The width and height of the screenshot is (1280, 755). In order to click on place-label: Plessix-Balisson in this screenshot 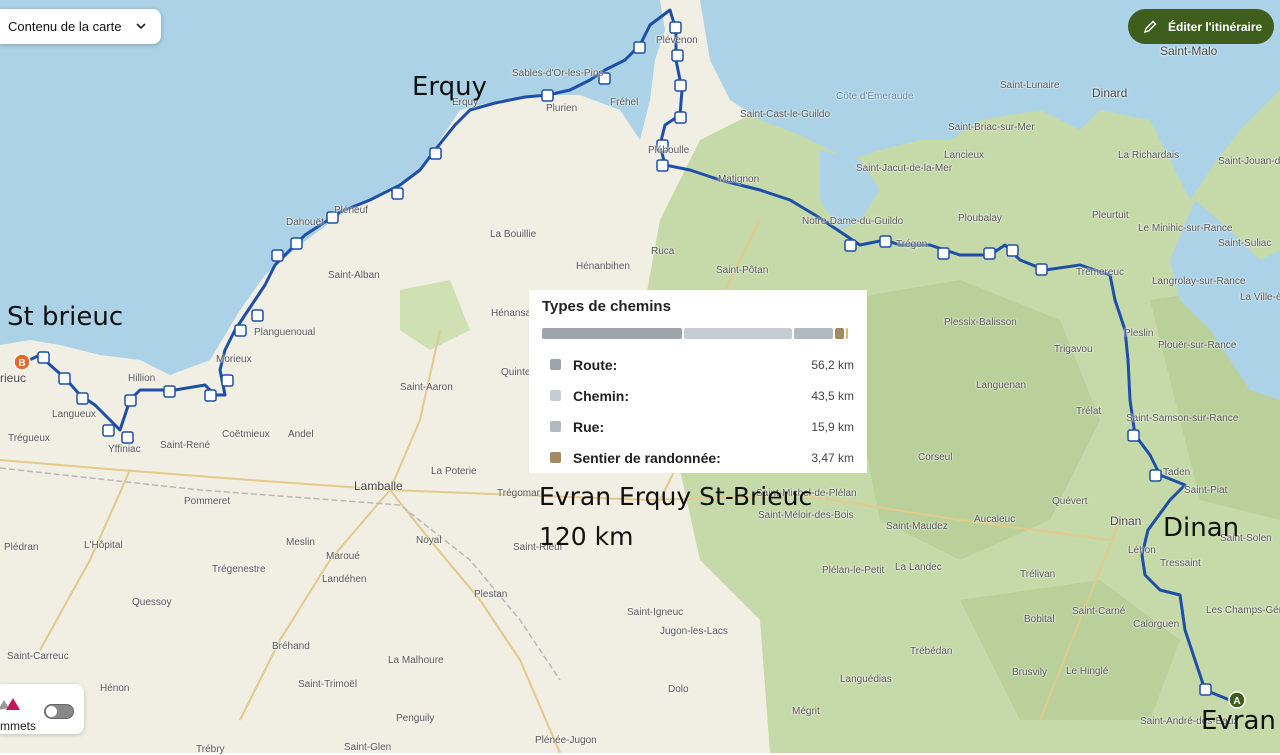, I will do `click(980, 322)`.